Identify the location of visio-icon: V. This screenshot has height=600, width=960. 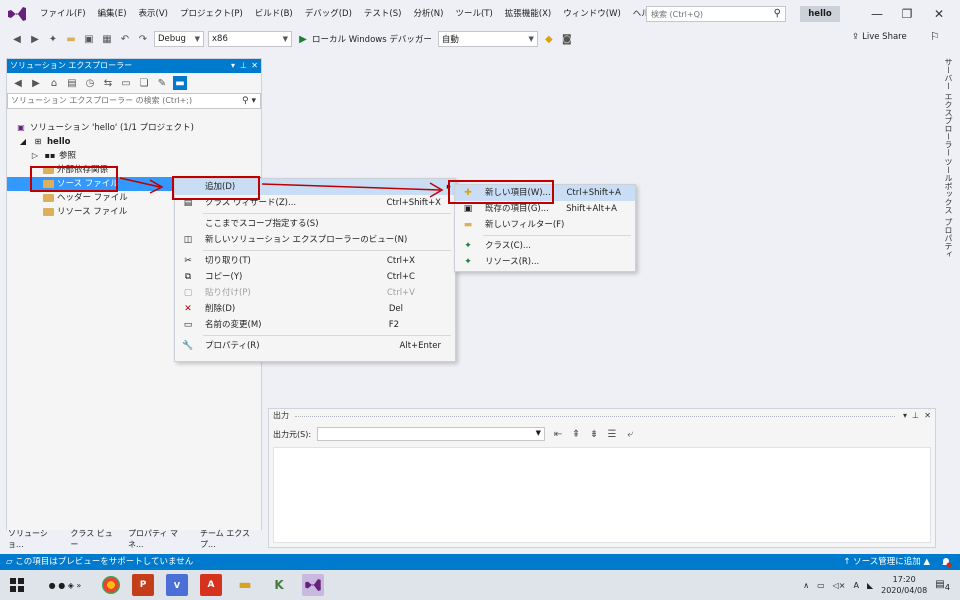
(177, 585).